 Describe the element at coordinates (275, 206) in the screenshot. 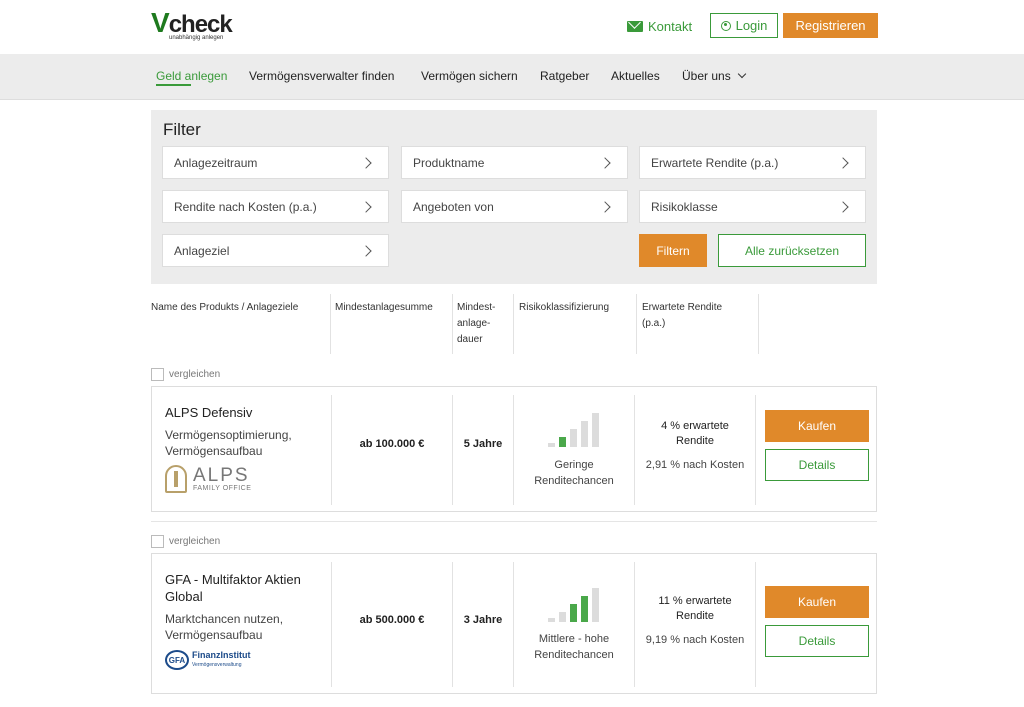

I see `filter-rendite-nach-kosten: Rendite nach Kosten (p.a.)` at that location.